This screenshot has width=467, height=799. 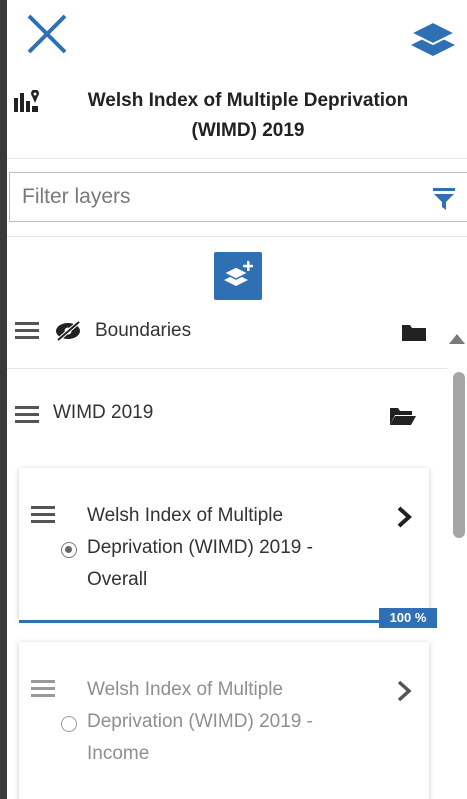 I want to click on add-layer-icon, so click(x=237, y=273).